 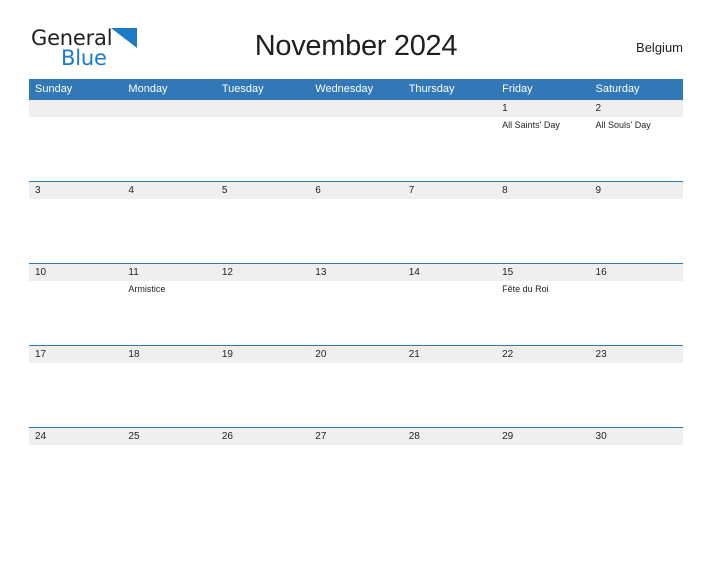 I want to click on day-event: All Saints' Day, so click(x=531, y=125).